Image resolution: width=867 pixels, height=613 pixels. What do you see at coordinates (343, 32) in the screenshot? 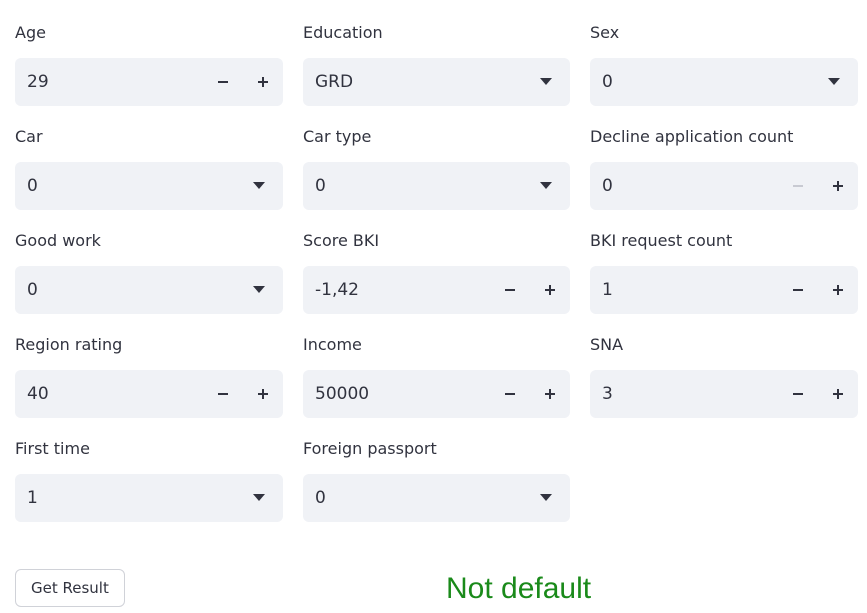
I see `field-label: Education` at bounding box center [343, 32].